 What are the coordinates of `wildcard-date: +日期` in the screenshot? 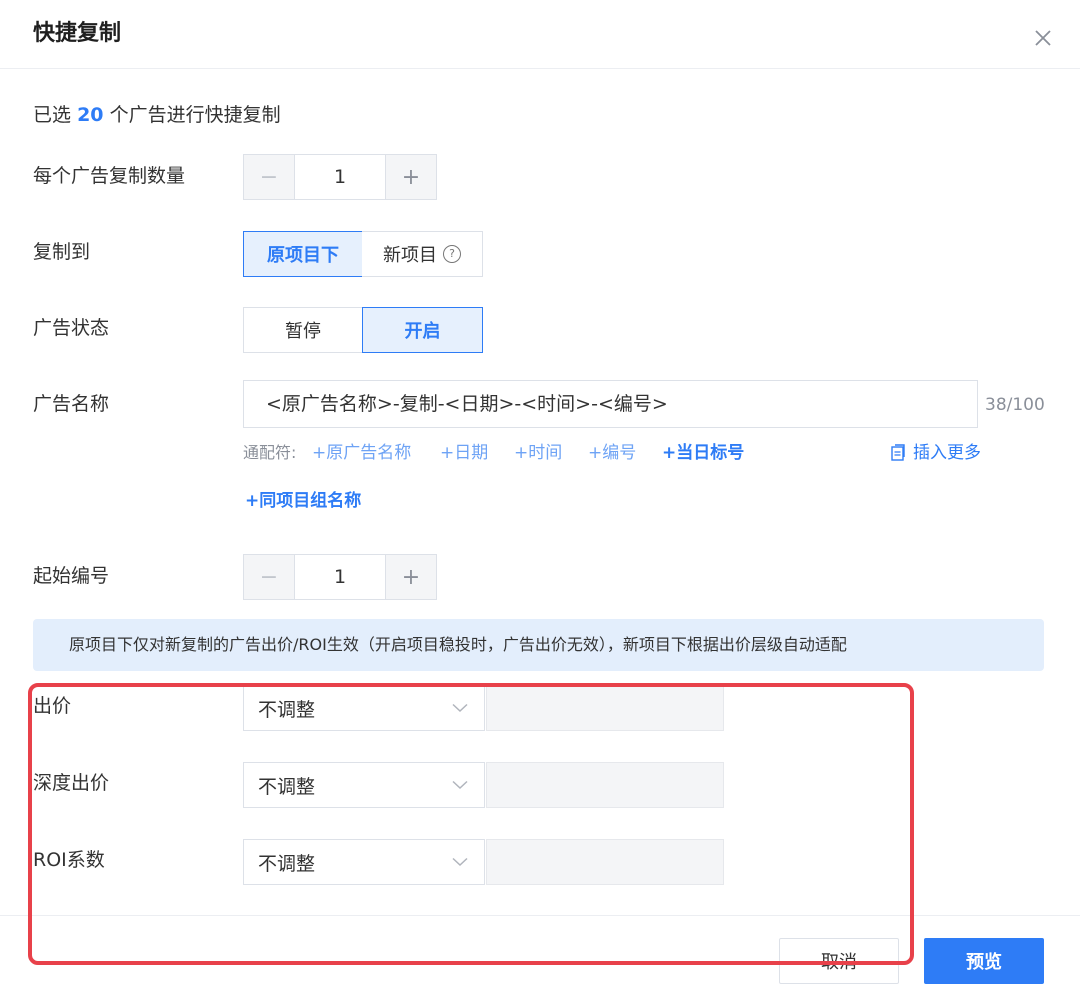 It's located at (464, 453).